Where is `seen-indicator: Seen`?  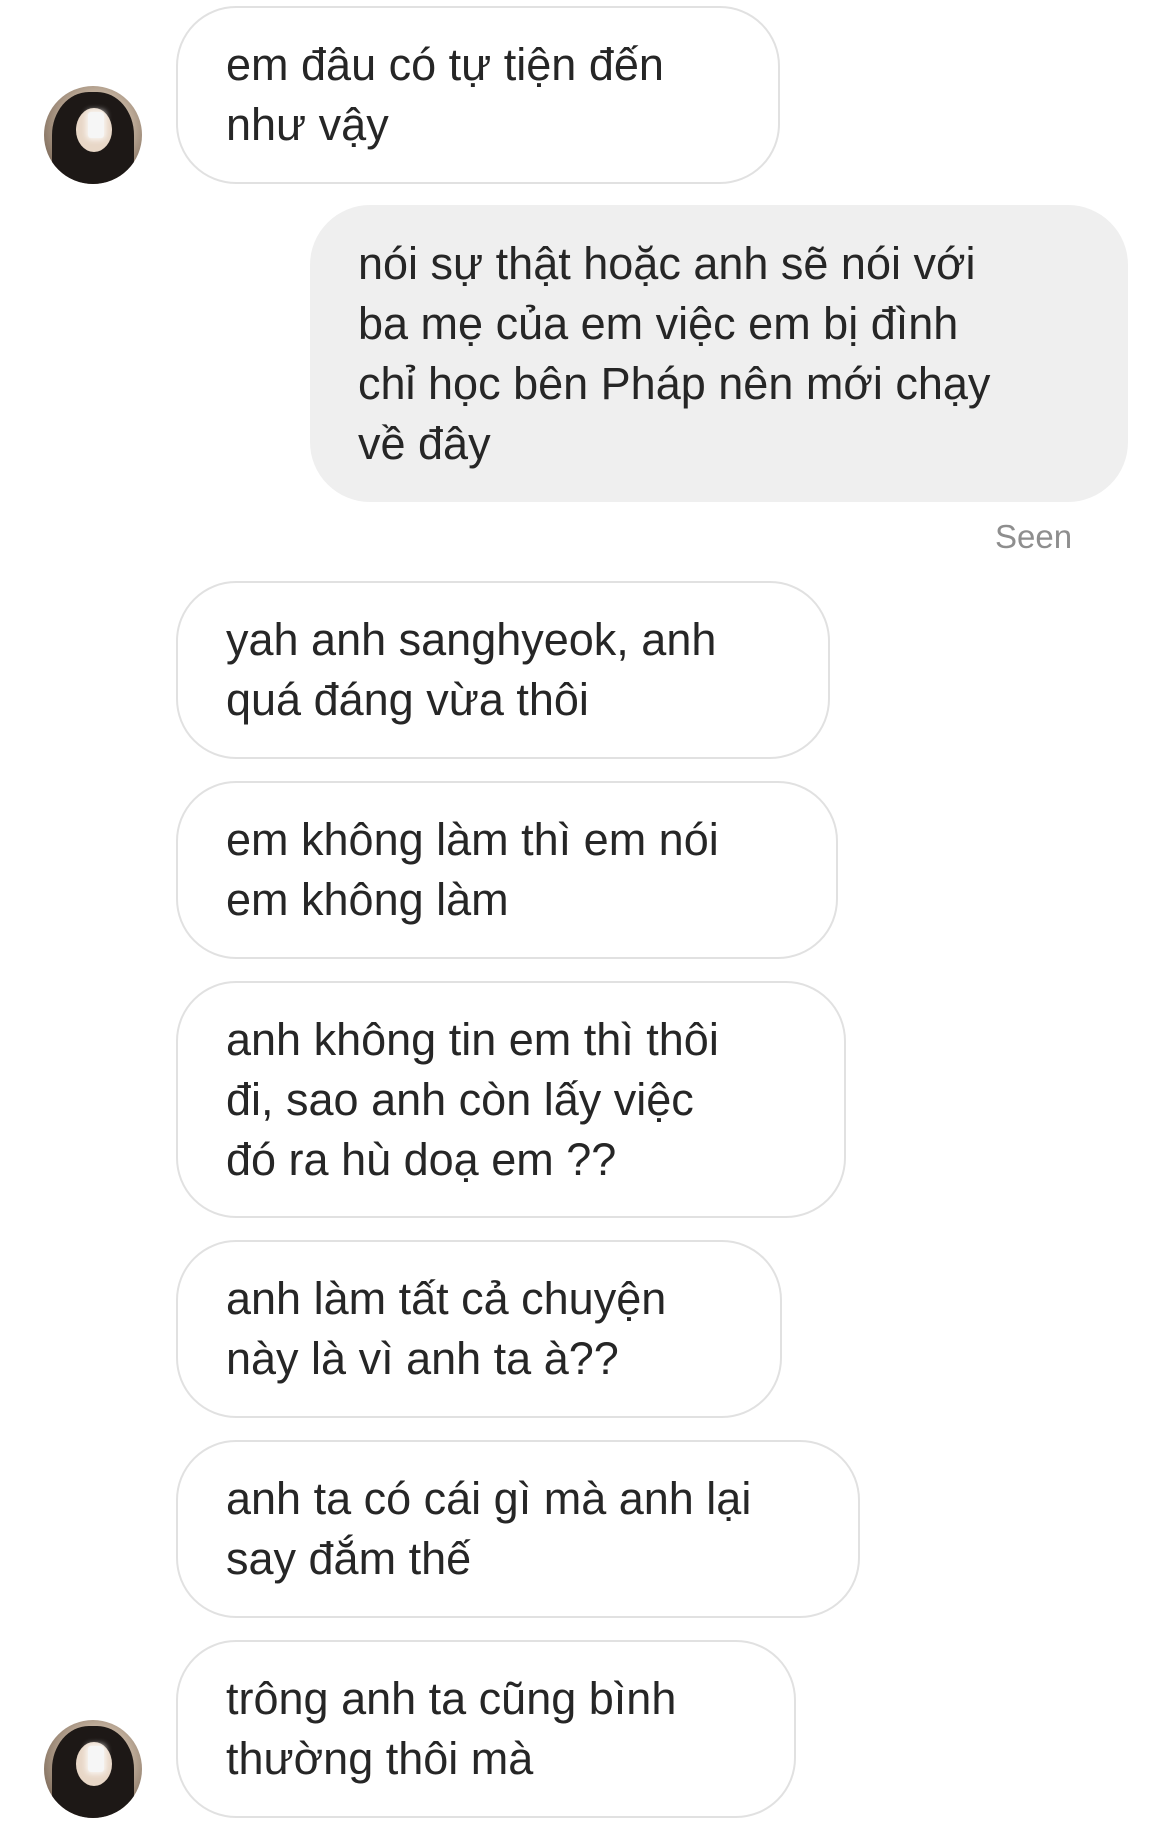 seen-indicator: Seen is located at coordinates (1033, 537).